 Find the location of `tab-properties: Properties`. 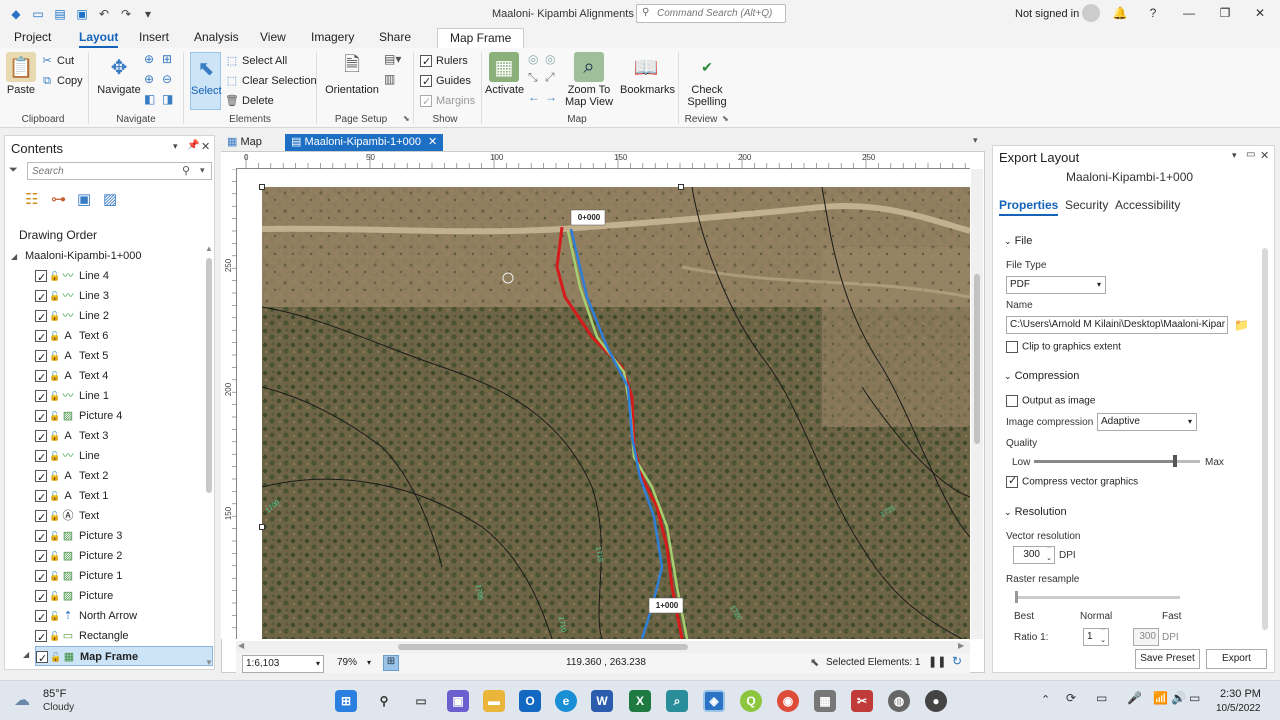

tab-properties: Properties is located at coordinates (1029, 207).